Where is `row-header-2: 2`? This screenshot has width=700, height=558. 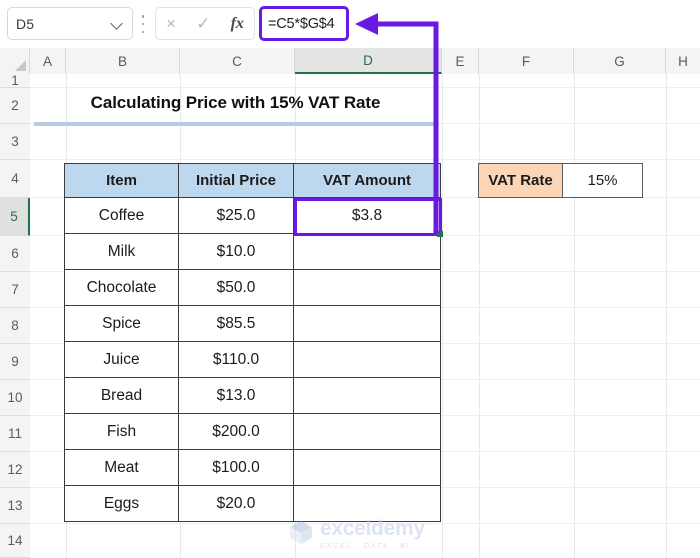
row-header-2: 2 is located at coordinates (15, 106).